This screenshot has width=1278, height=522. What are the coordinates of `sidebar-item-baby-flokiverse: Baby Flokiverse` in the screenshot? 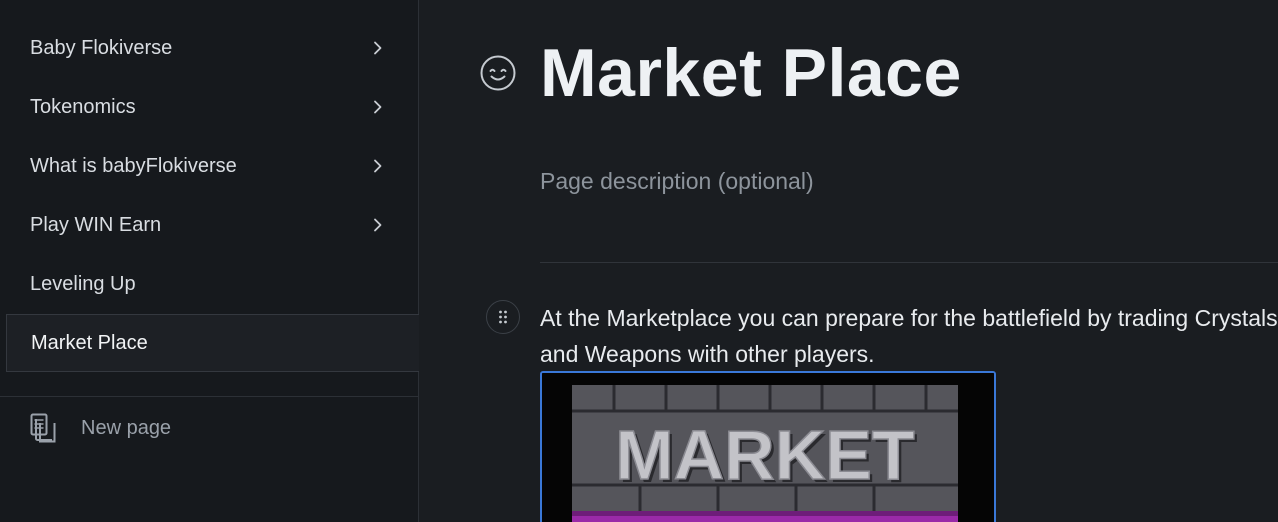 It's located at (212, 48).